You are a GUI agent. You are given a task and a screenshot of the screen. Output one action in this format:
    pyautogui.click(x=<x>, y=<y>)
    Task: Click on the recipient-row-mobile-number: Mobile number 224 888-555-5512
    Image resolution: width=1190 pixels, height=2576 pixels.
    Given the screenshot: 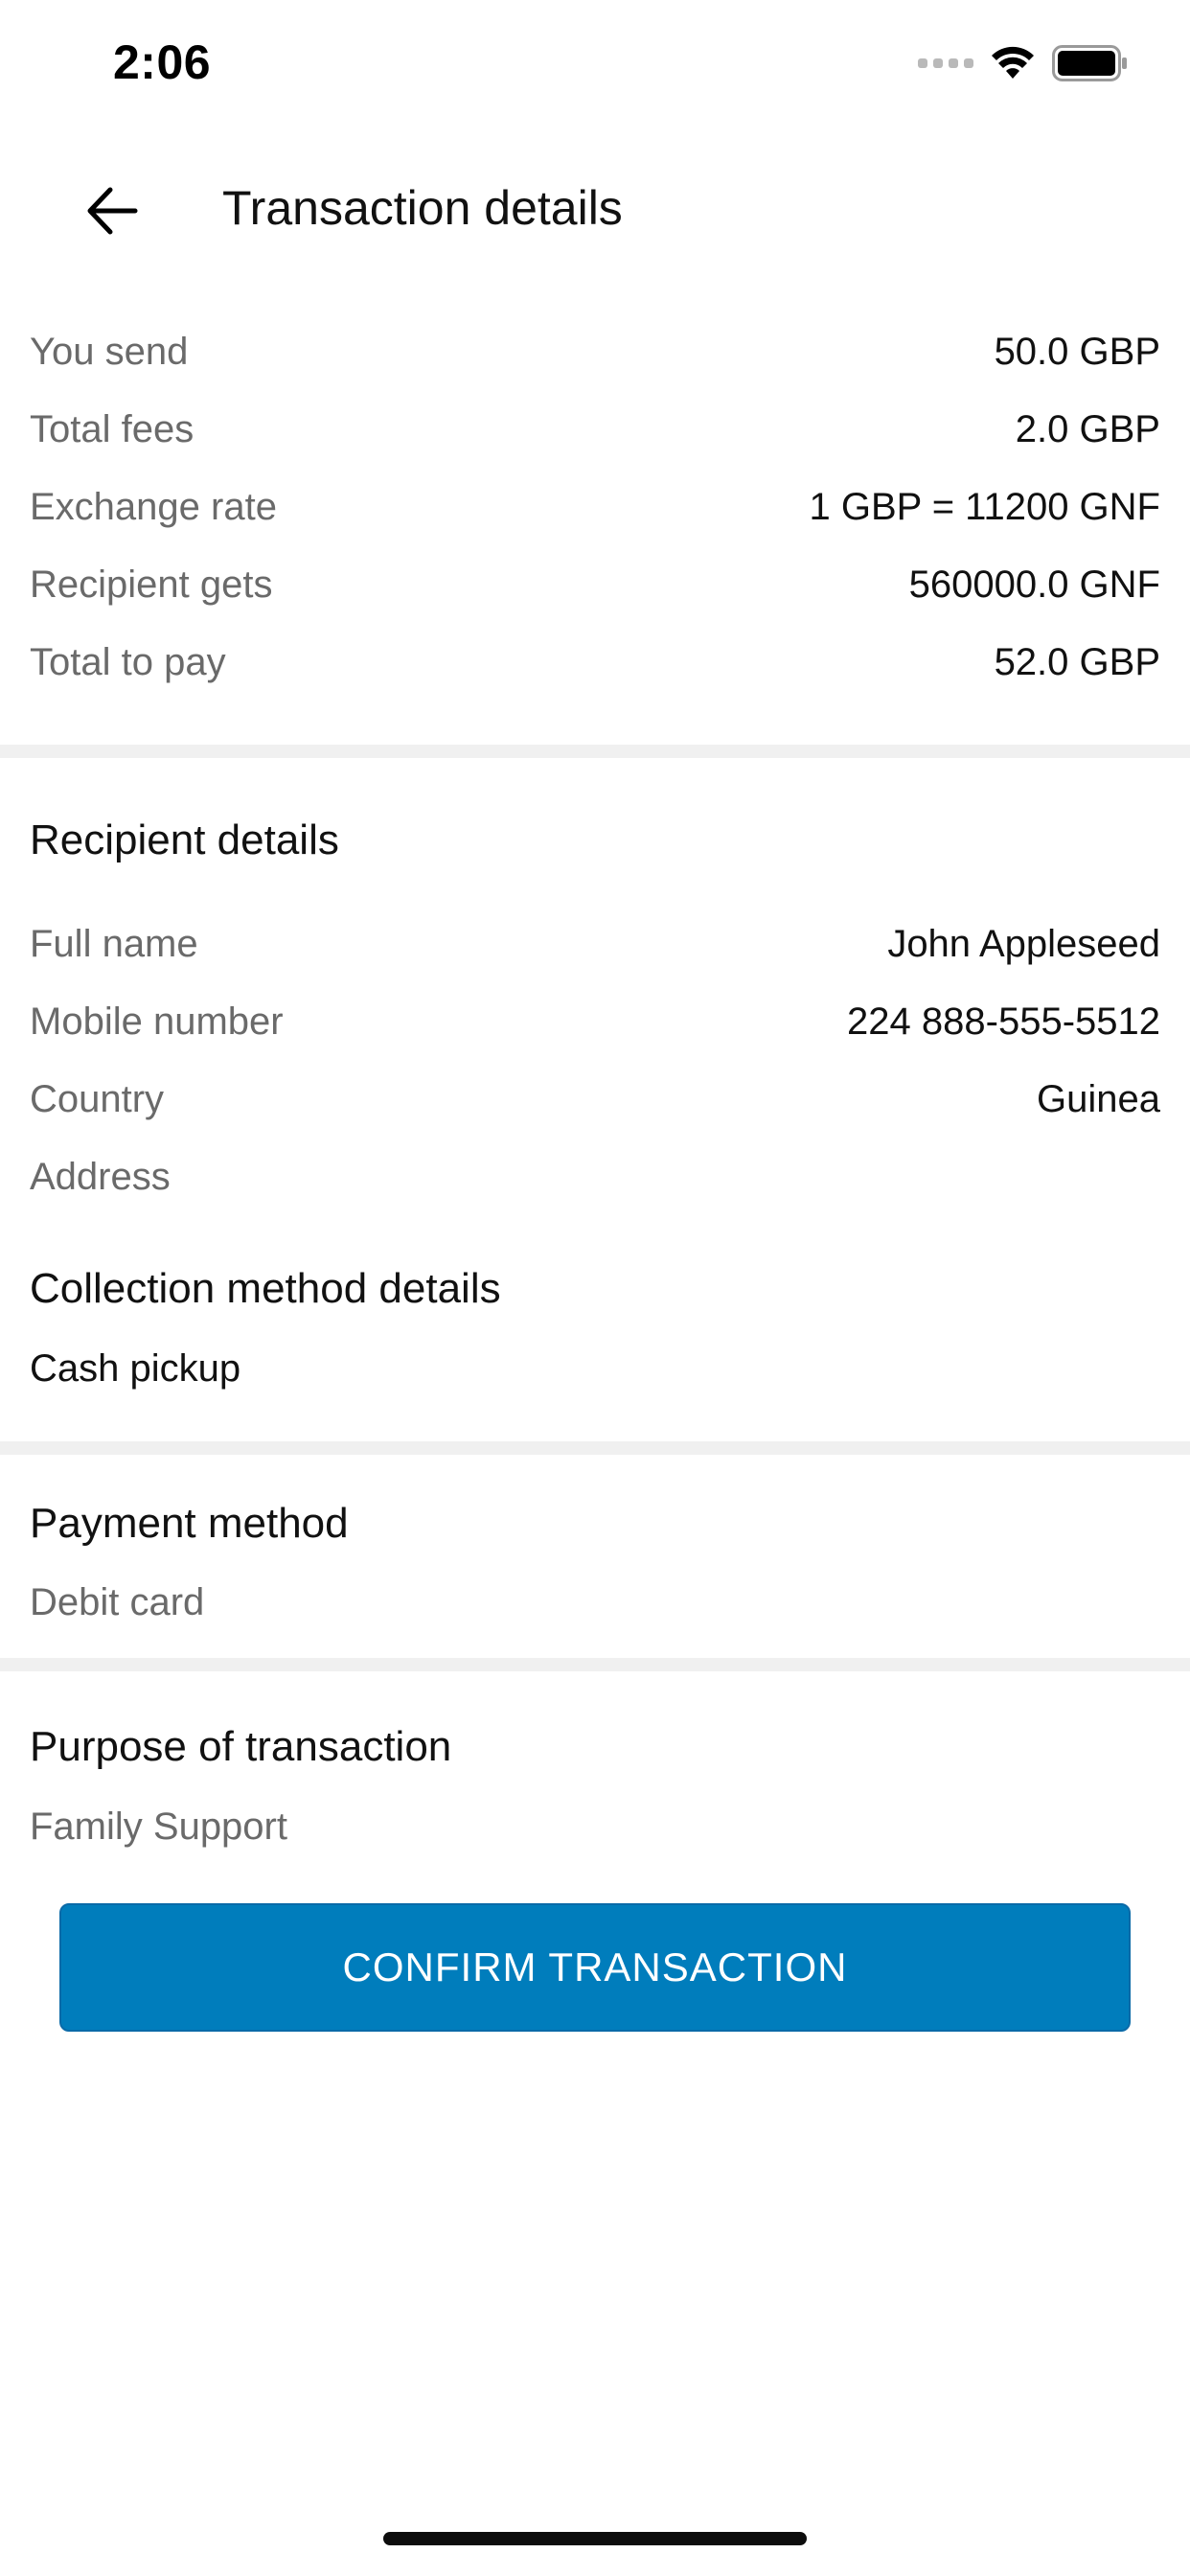 What is the action you would take?
    pyautogui.click(x=595, y=1021)
    